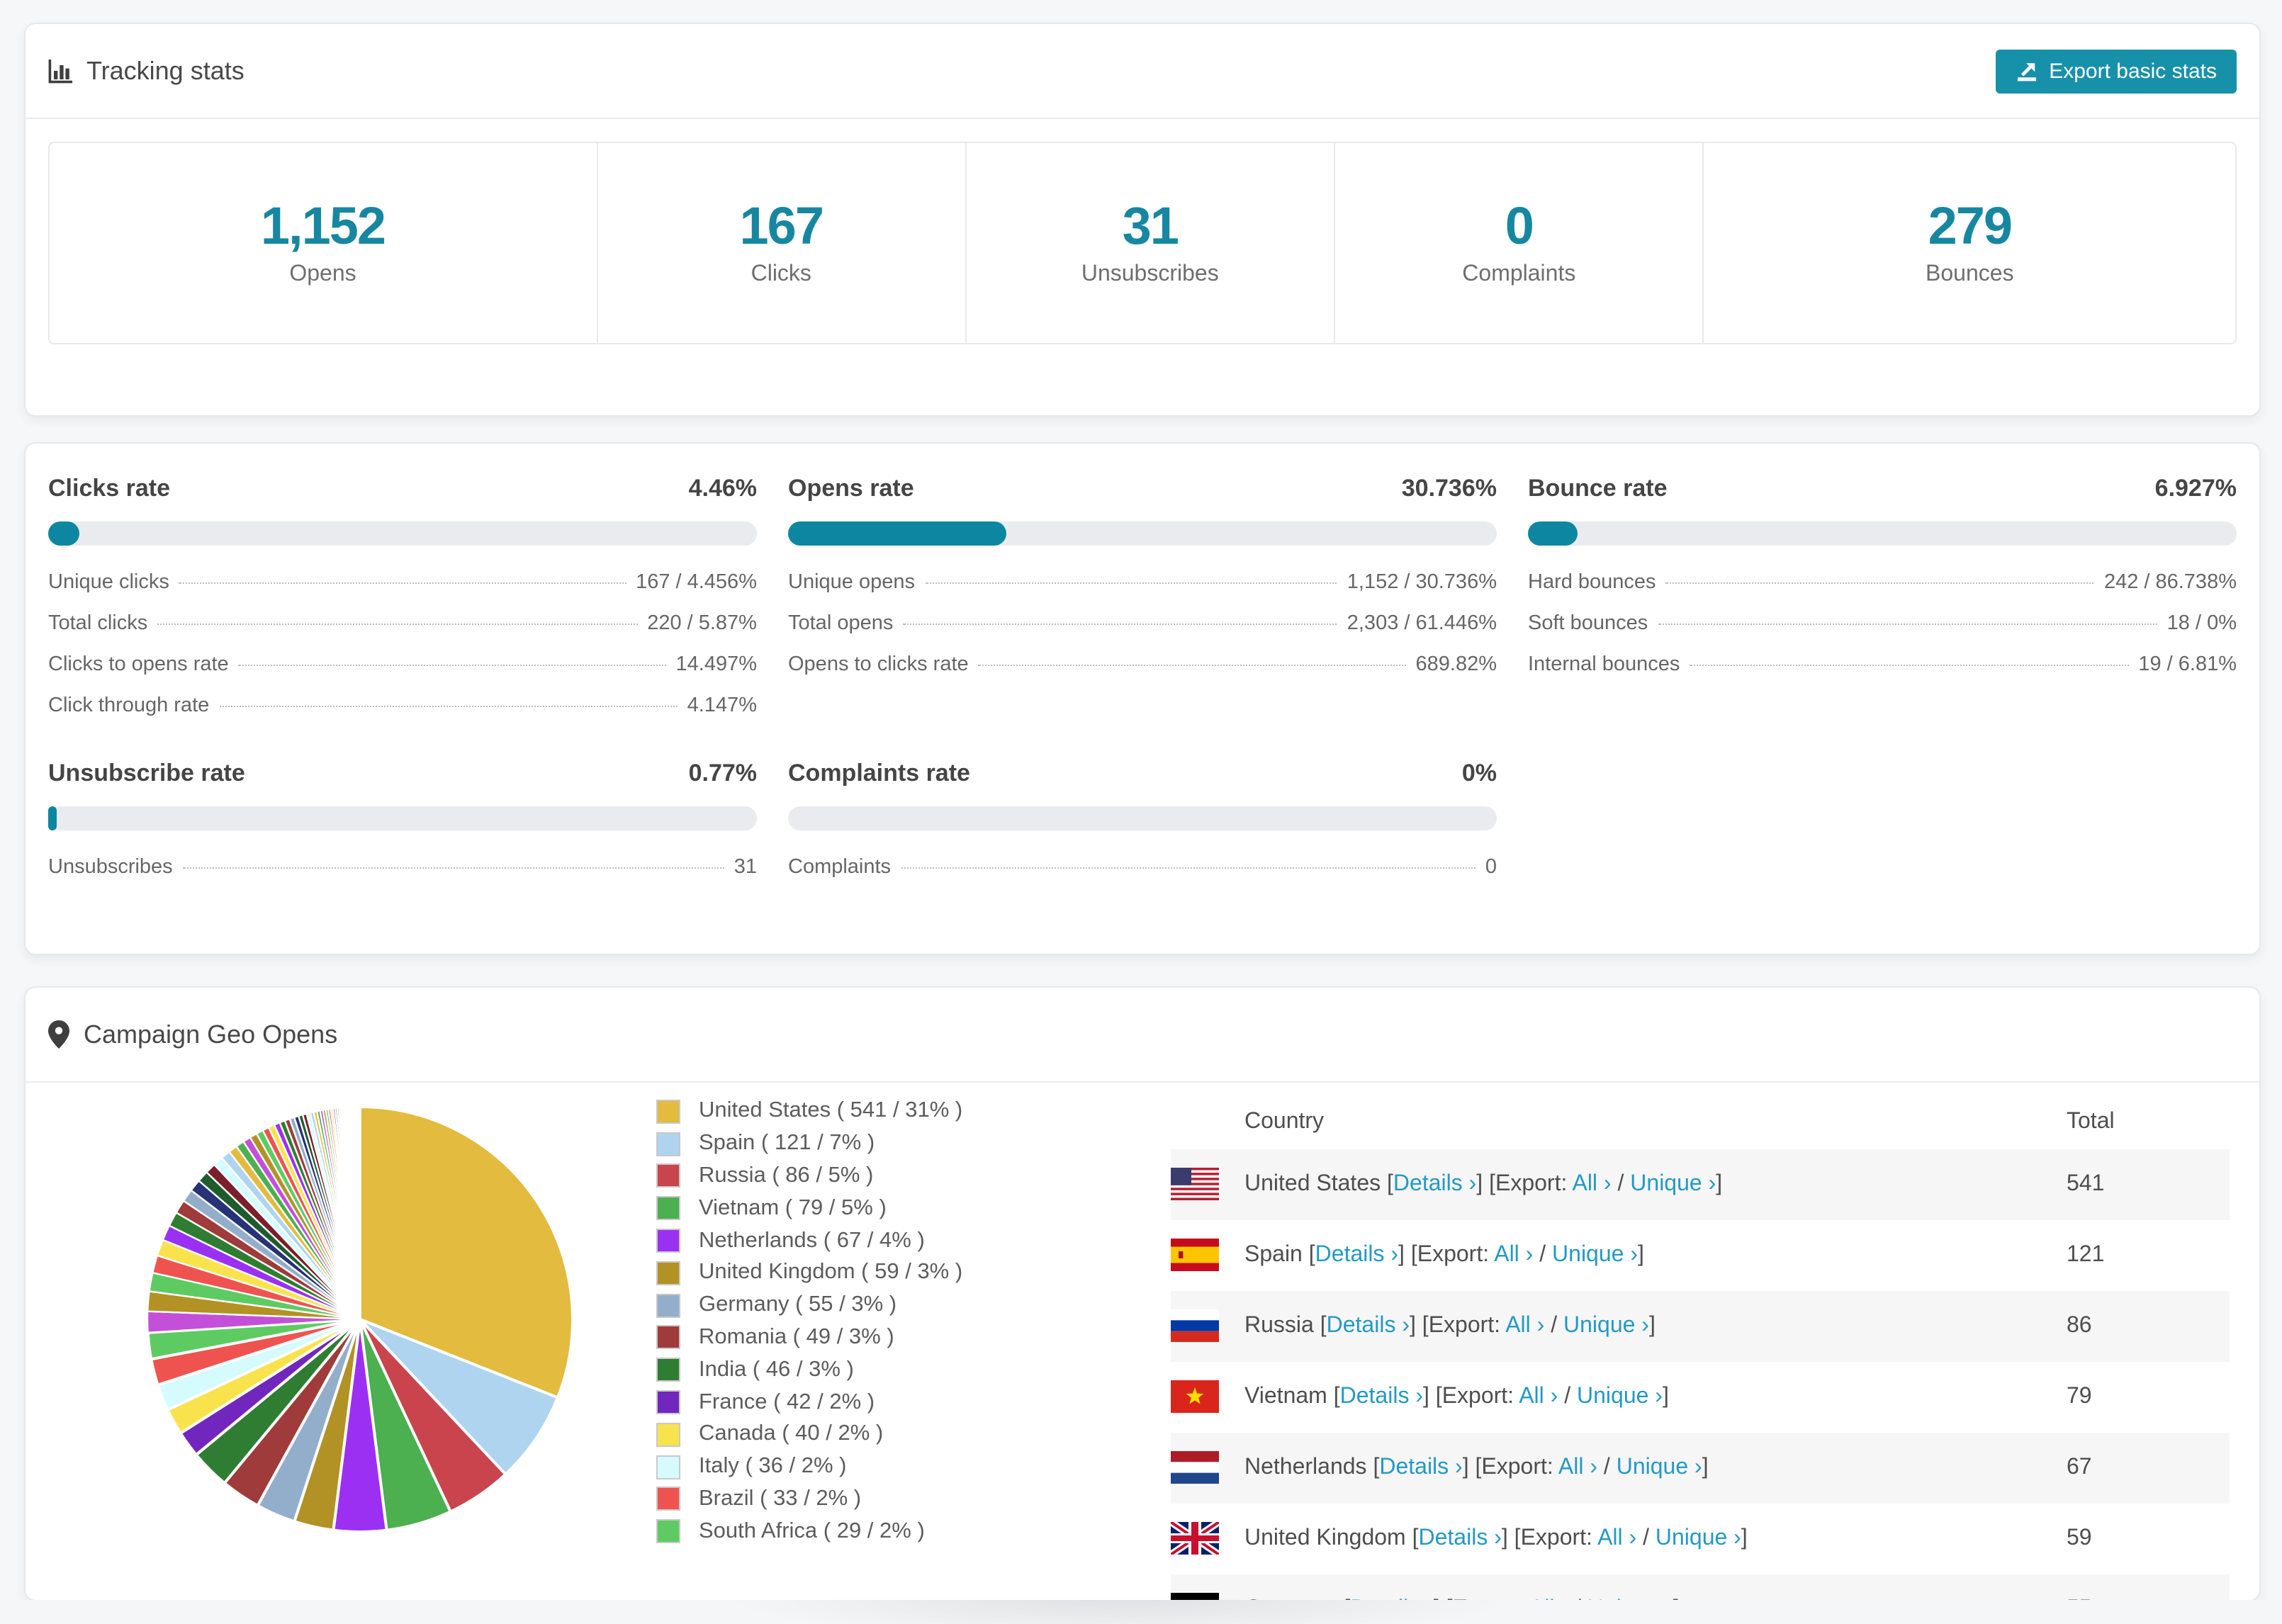 Image resolution: width=2282 pixels, height=1624 pixels. What do you see at coordinates (787, 1175) in the screenshot?
I see `legend-label: Russia ( 86 / 5% )` at bounding box center [787, 1175].